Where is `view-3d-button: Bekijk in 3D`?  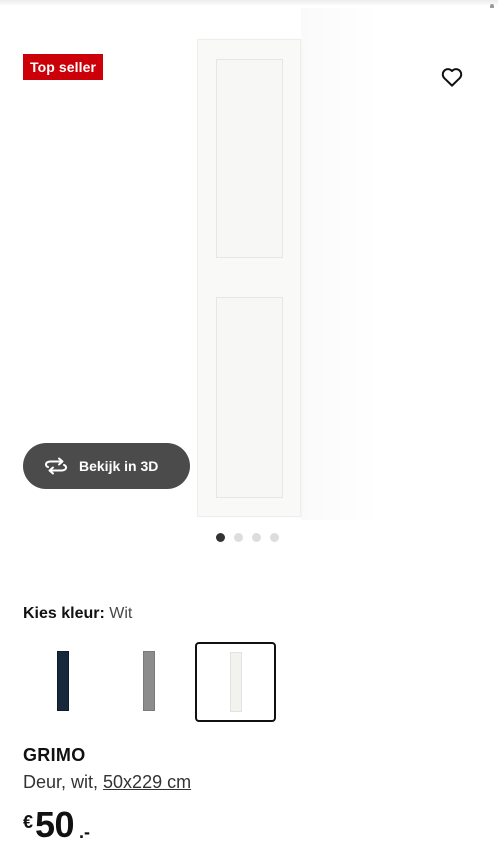
view-3d-button: Bekijk in 3D is located at coordinates (106, 466).